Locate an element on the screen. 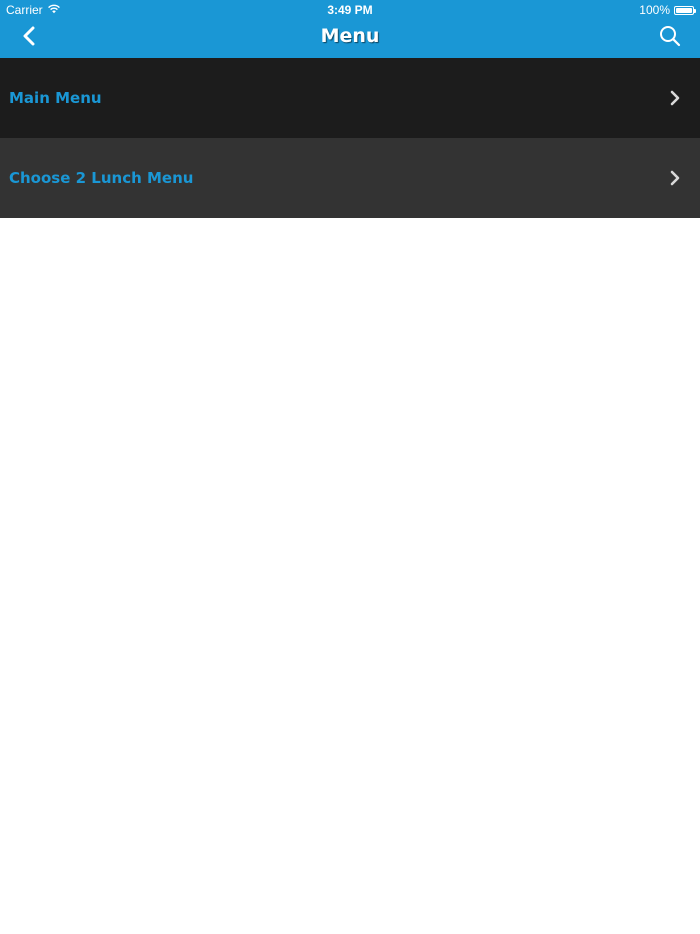 Image resolution: width=700 pixels, height=934 pixels. search-icon is located at coordinates (670, 38).